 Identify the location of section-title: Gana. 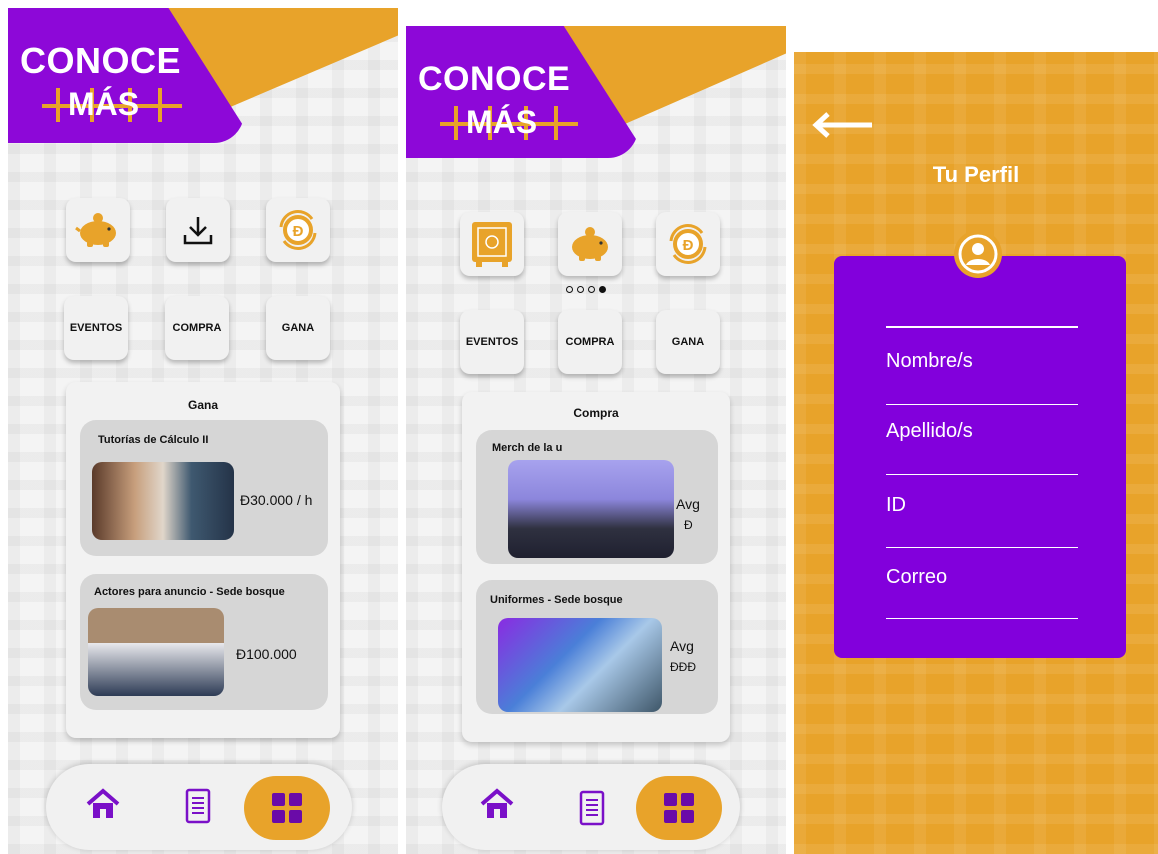
(202, 405).